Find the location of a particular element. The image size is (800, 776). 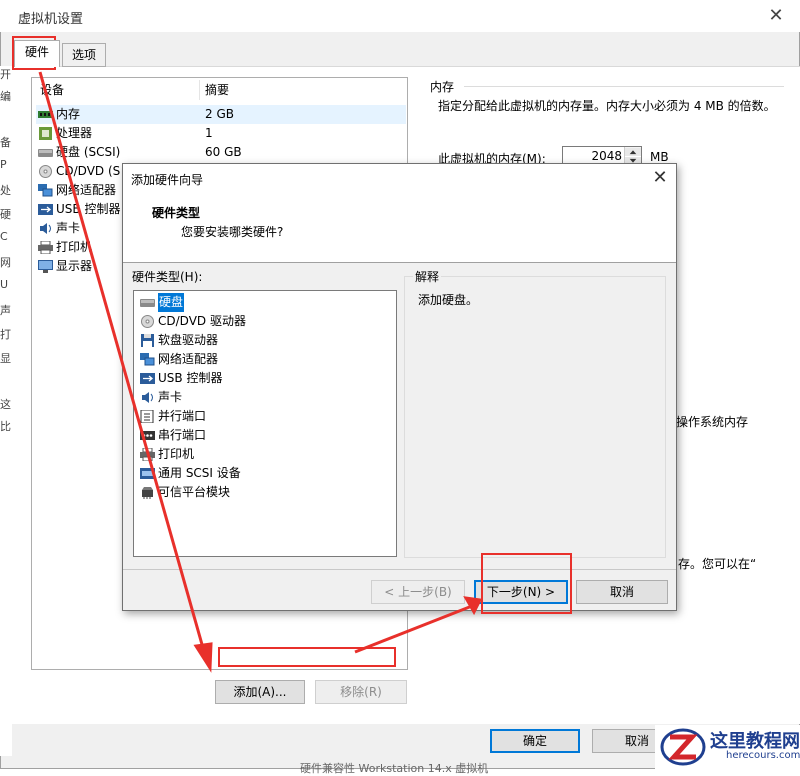

arrow-add-to-next is located at coordinates (413, 629).